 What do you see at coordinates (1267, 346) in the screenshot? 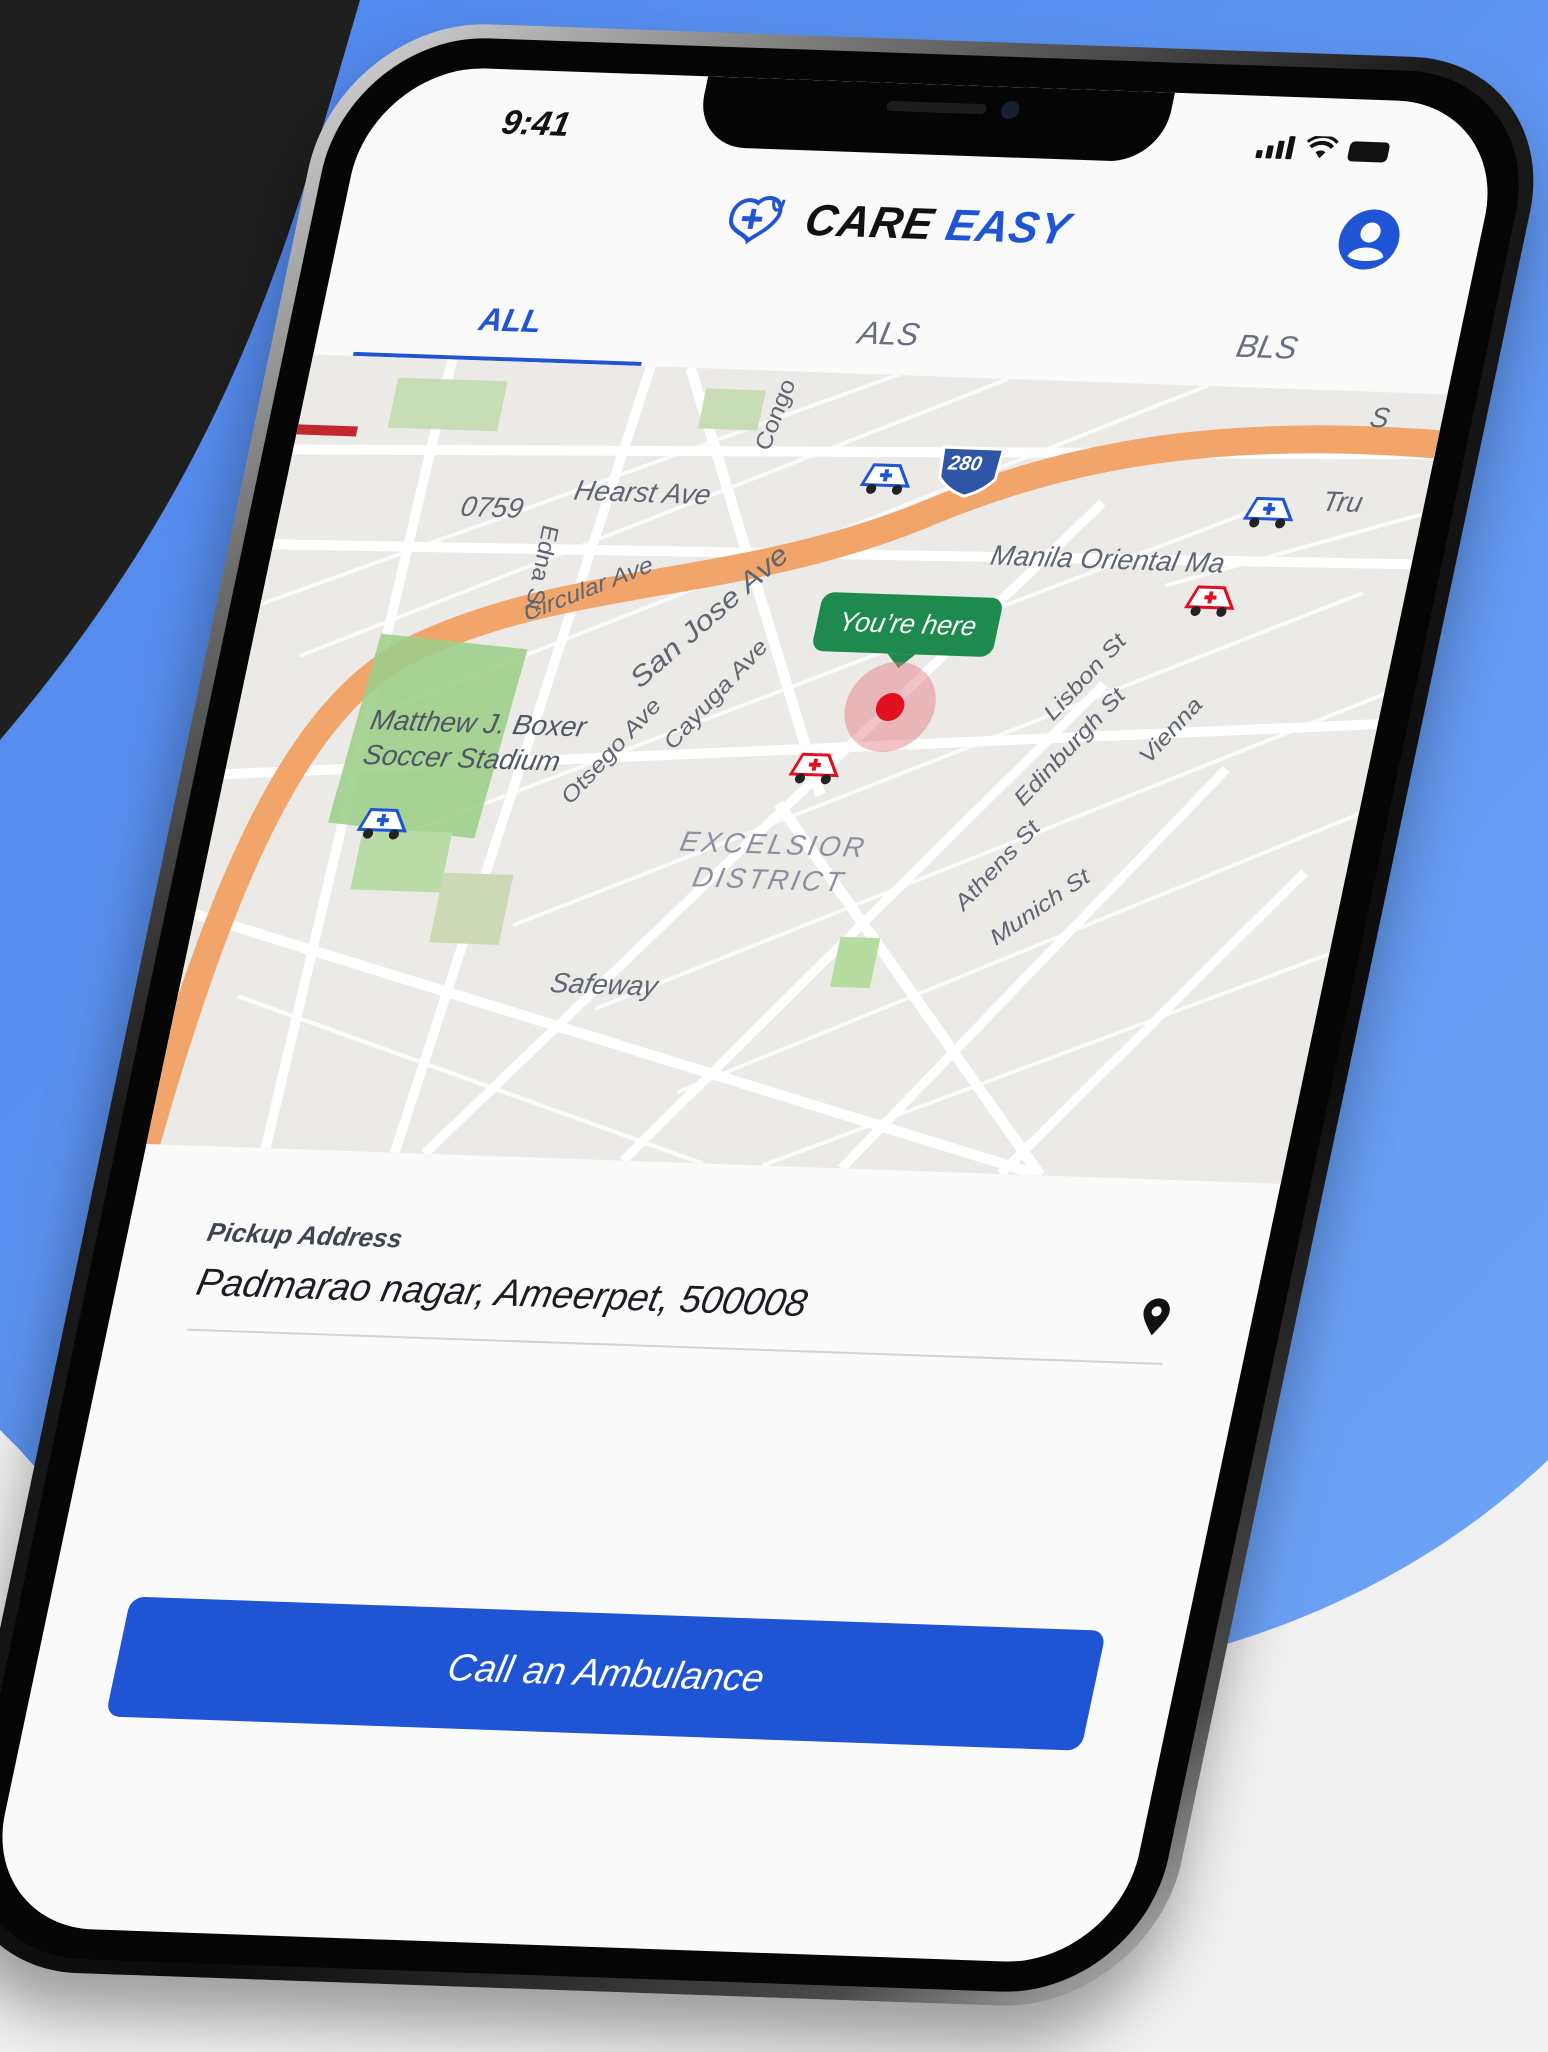
I see `tab-bls: BLS` at bounding box center [1267, 346].